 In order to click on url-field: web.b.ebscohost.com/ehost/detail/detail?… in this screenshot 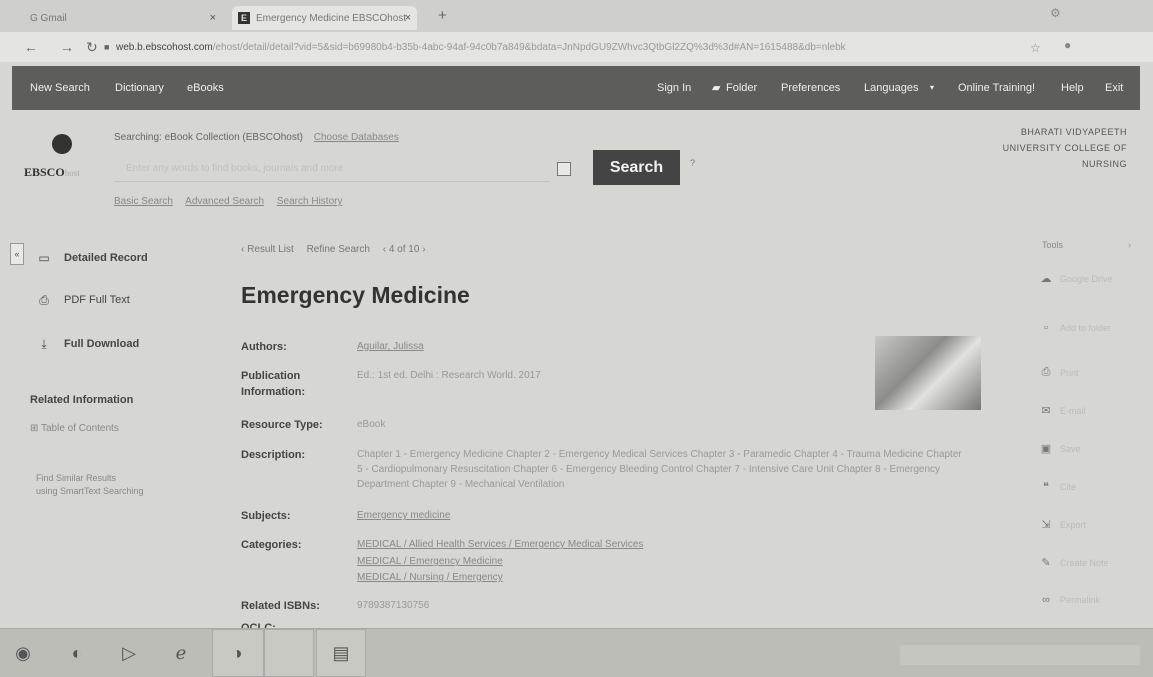, I will do `click(566, 47)`.